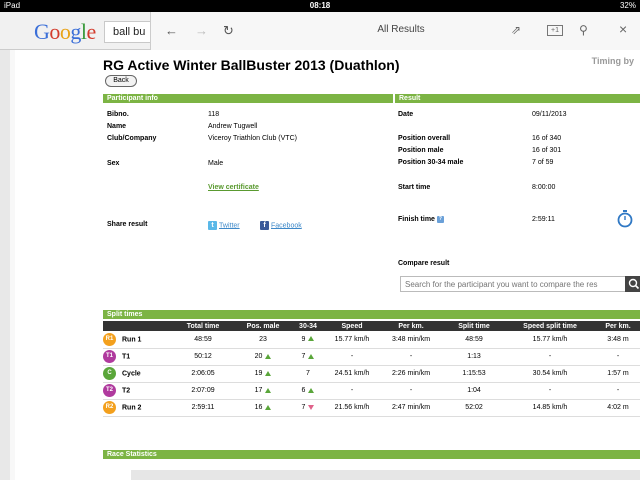  Describe the element at coordinates (113, 163) in the screenshot. I see `sex-label: Sex` at that location.